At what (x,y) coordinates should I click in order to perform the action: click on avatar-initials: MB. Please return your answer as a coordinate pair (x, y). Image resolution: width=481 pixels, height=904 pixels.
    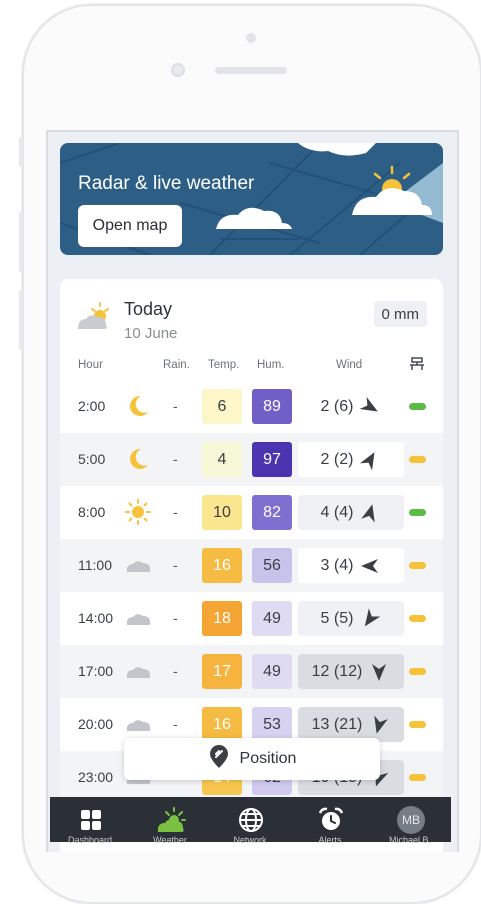
    Looking at the image, I should click on (411, 820).